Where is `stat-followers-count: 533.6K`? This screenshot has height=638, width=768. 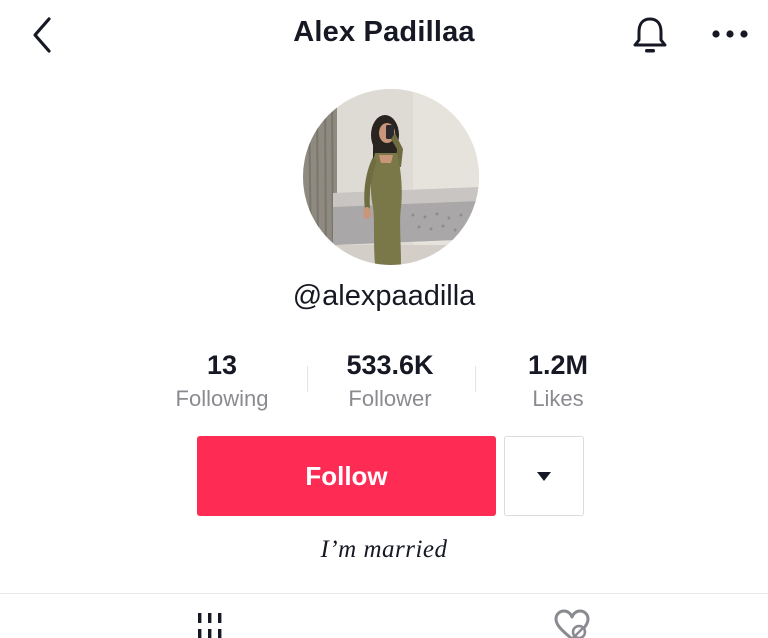
stat-followers-count: 533.6K is located at coordinates (390, 365).